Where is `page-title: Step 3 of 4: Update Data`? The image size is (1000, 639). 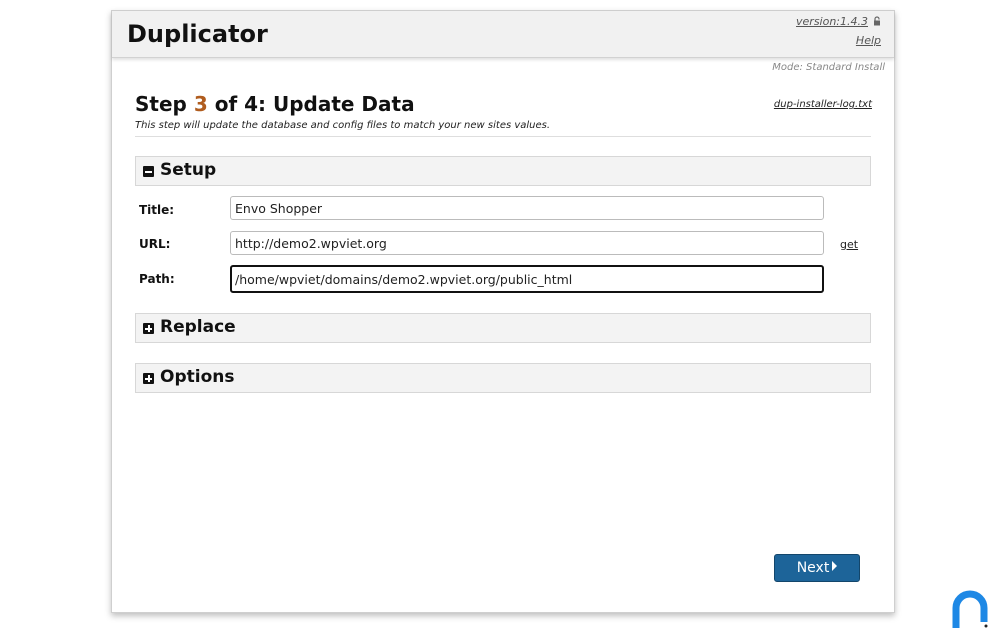
page-title: Step 3 of 4: Update Data is located at coordinates (275, 104).